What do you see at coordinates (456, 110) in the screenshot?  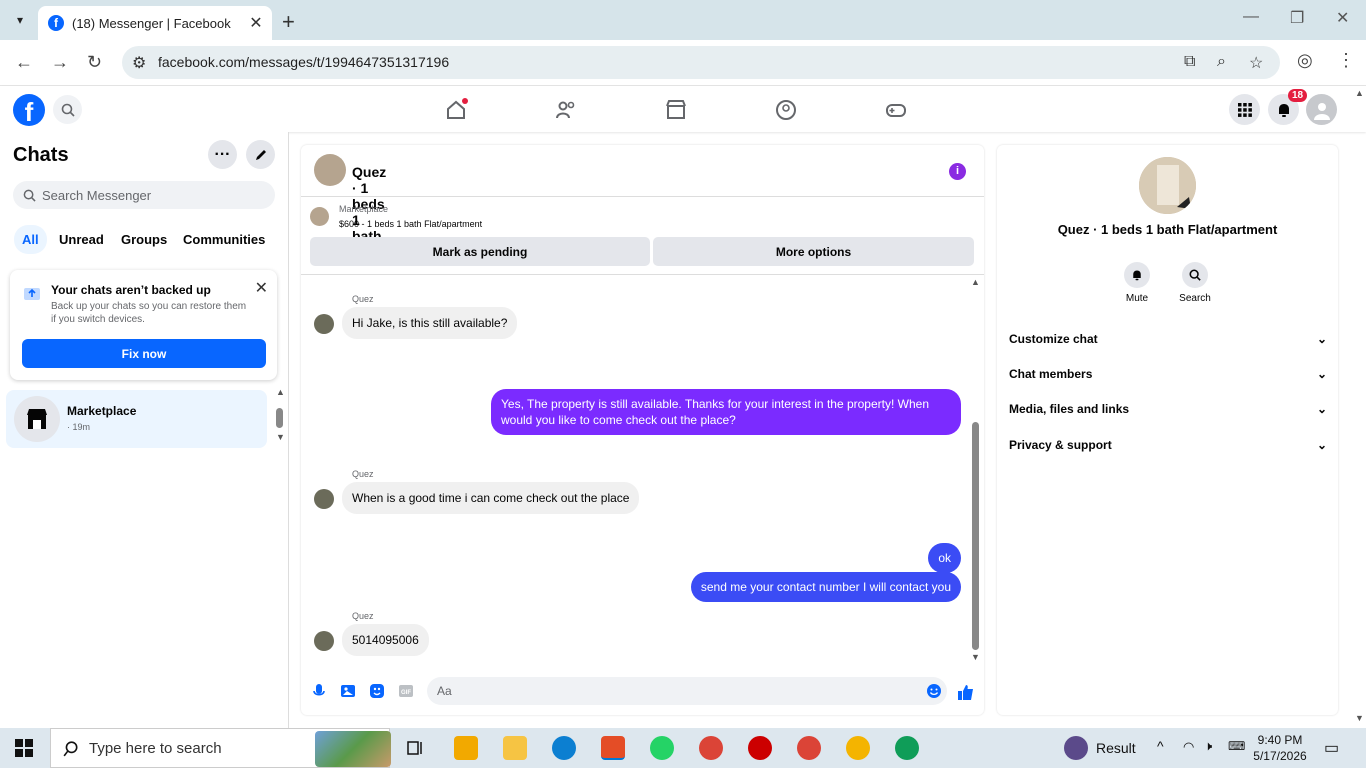 I see `home-icon` at bounding box center [456, 110].